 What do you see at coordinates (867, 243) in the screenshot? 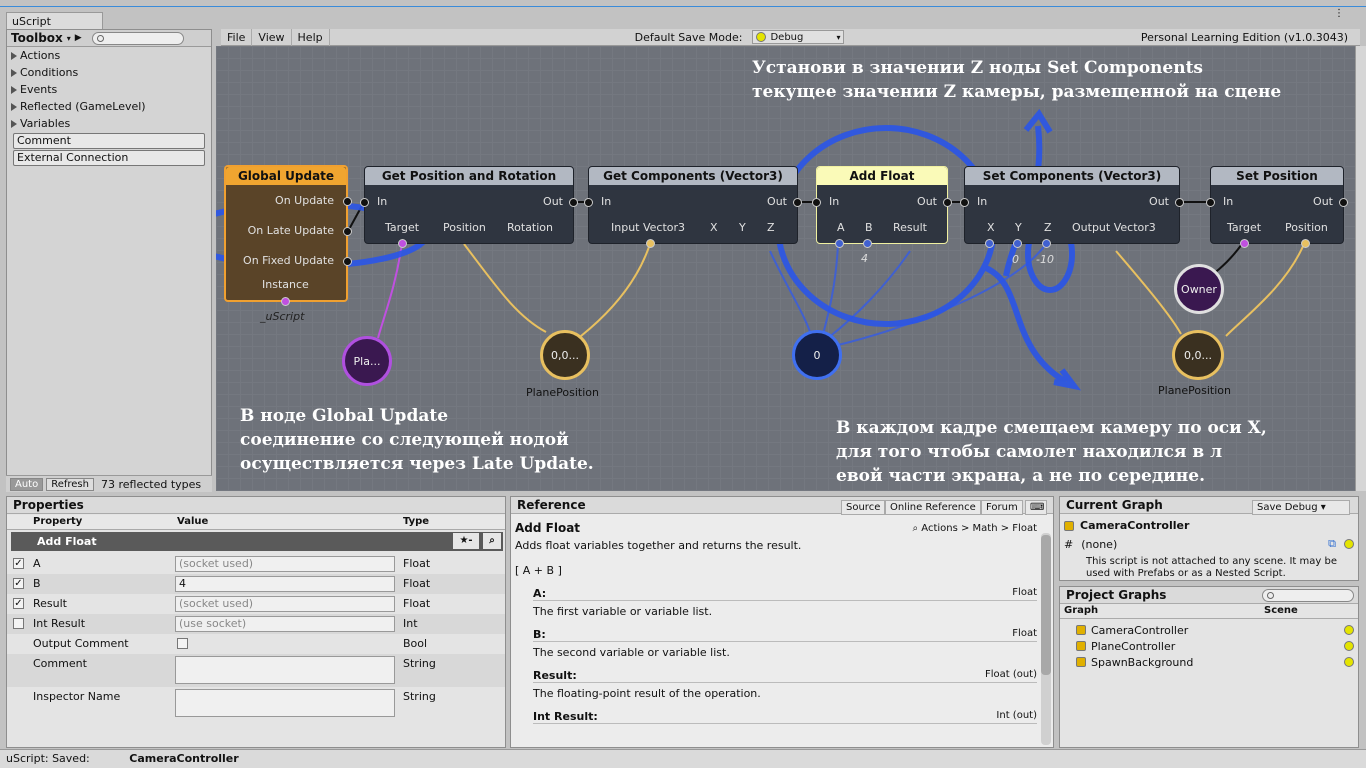
I see `socket-b` at bounding box center [867, 243].